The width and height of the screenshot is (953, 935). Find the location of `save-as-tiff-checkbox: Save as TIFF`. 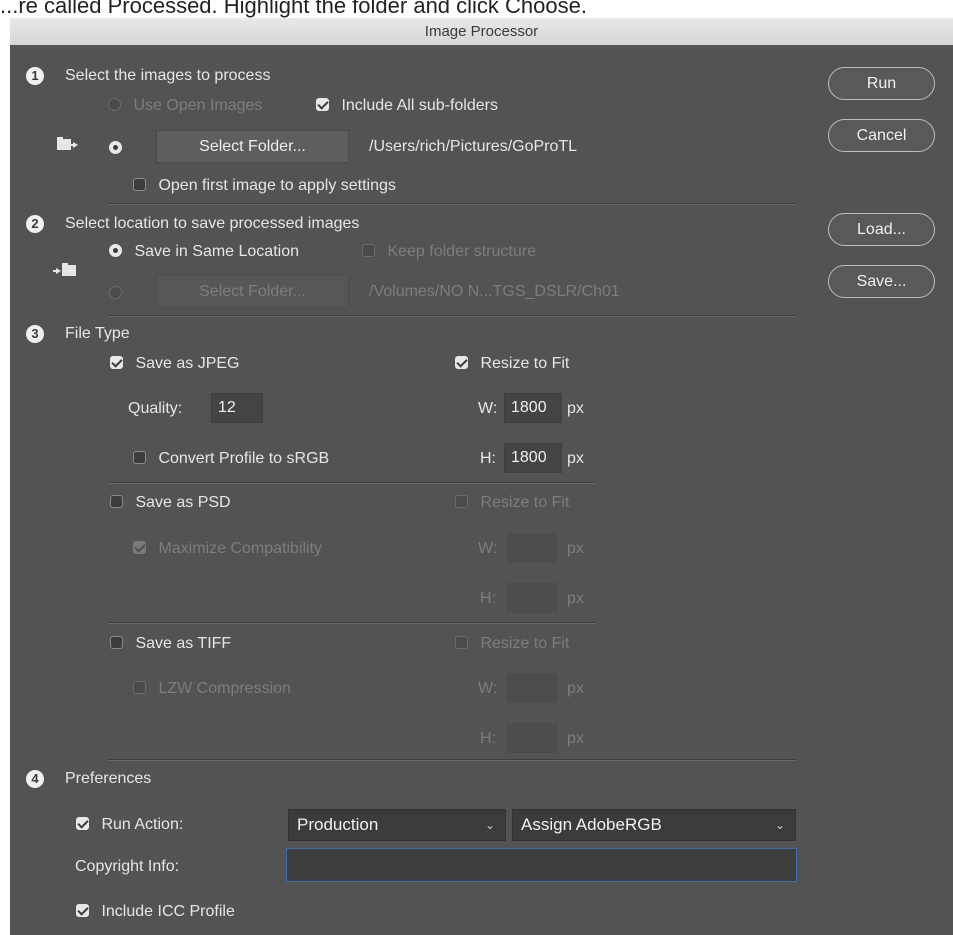

save-as-tiff-checkbox: Save as TIFF is located at coordinates (170, 644).